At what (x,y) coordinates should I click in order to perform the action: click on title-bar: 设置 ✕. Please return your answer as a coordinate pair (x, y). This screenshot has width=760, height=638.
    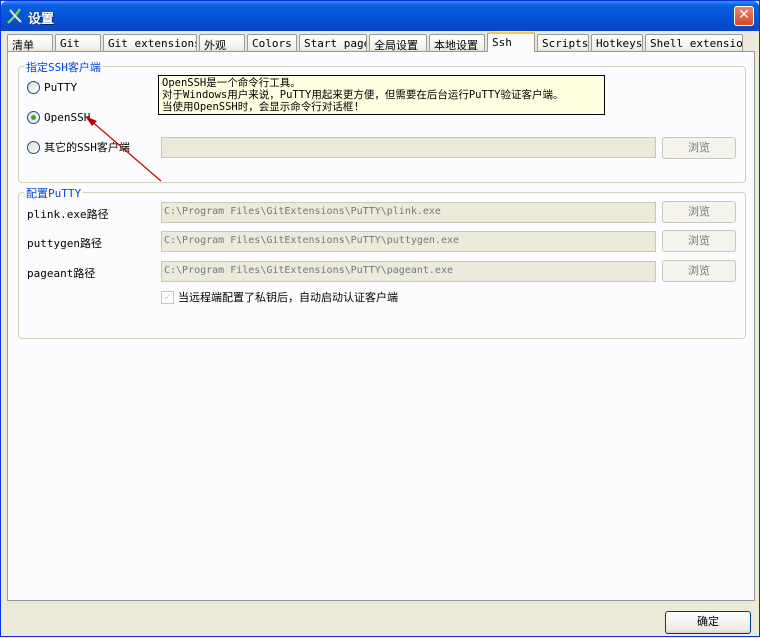
    Looking at the image, I should click on (380, 16).